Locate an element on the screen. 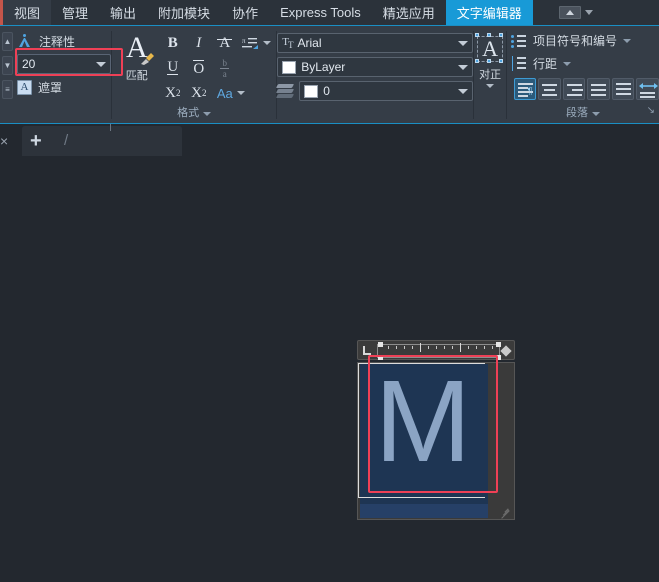  line-spacing-button: 行距 is located at coordinates (585, 63).